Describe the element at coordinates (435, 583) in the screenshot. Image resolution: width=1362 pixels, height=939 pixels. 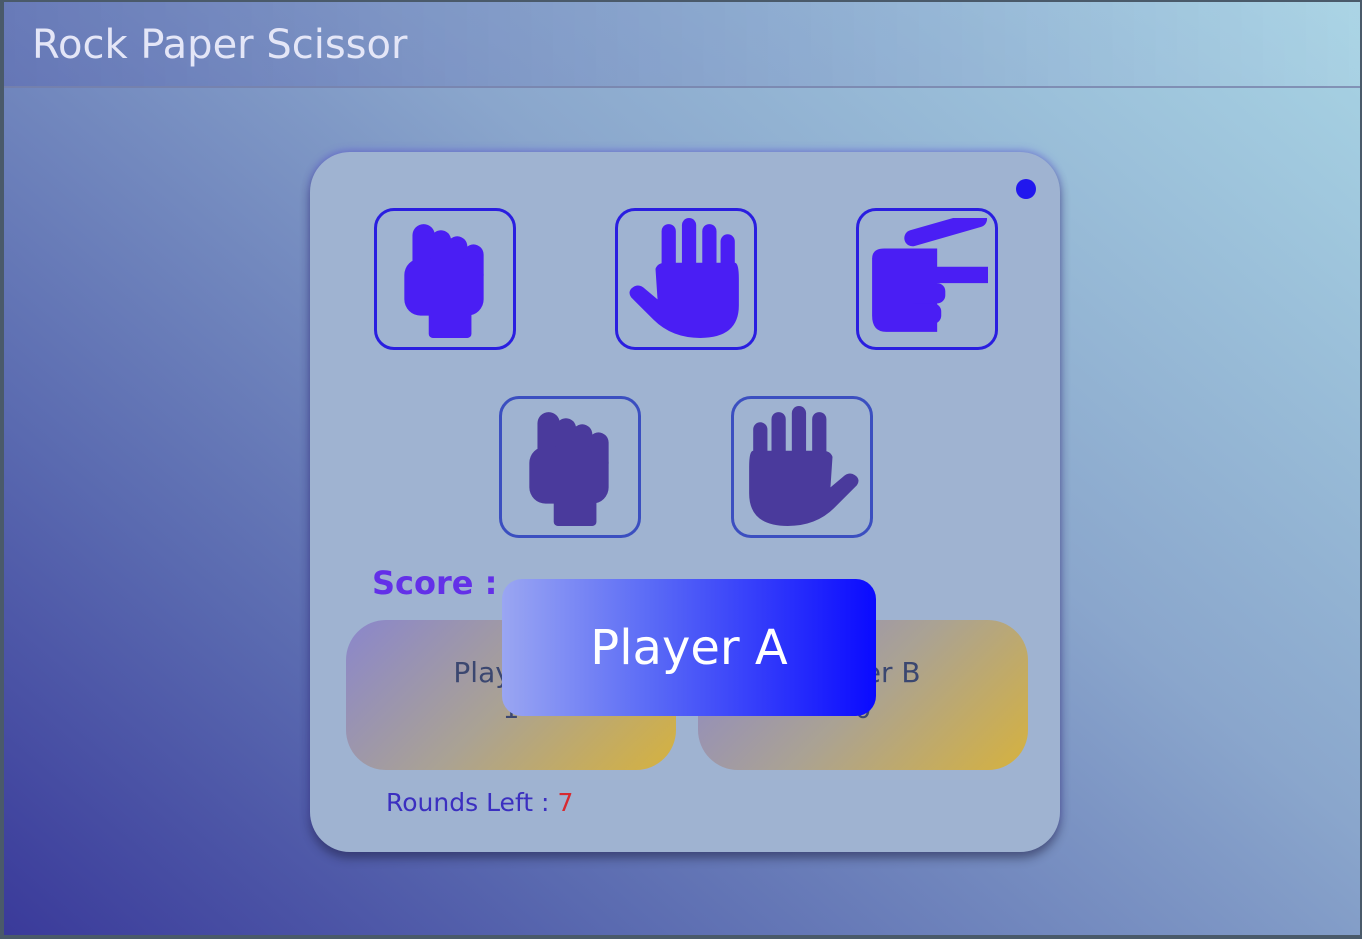
I see `score-label: Score :` at that location.